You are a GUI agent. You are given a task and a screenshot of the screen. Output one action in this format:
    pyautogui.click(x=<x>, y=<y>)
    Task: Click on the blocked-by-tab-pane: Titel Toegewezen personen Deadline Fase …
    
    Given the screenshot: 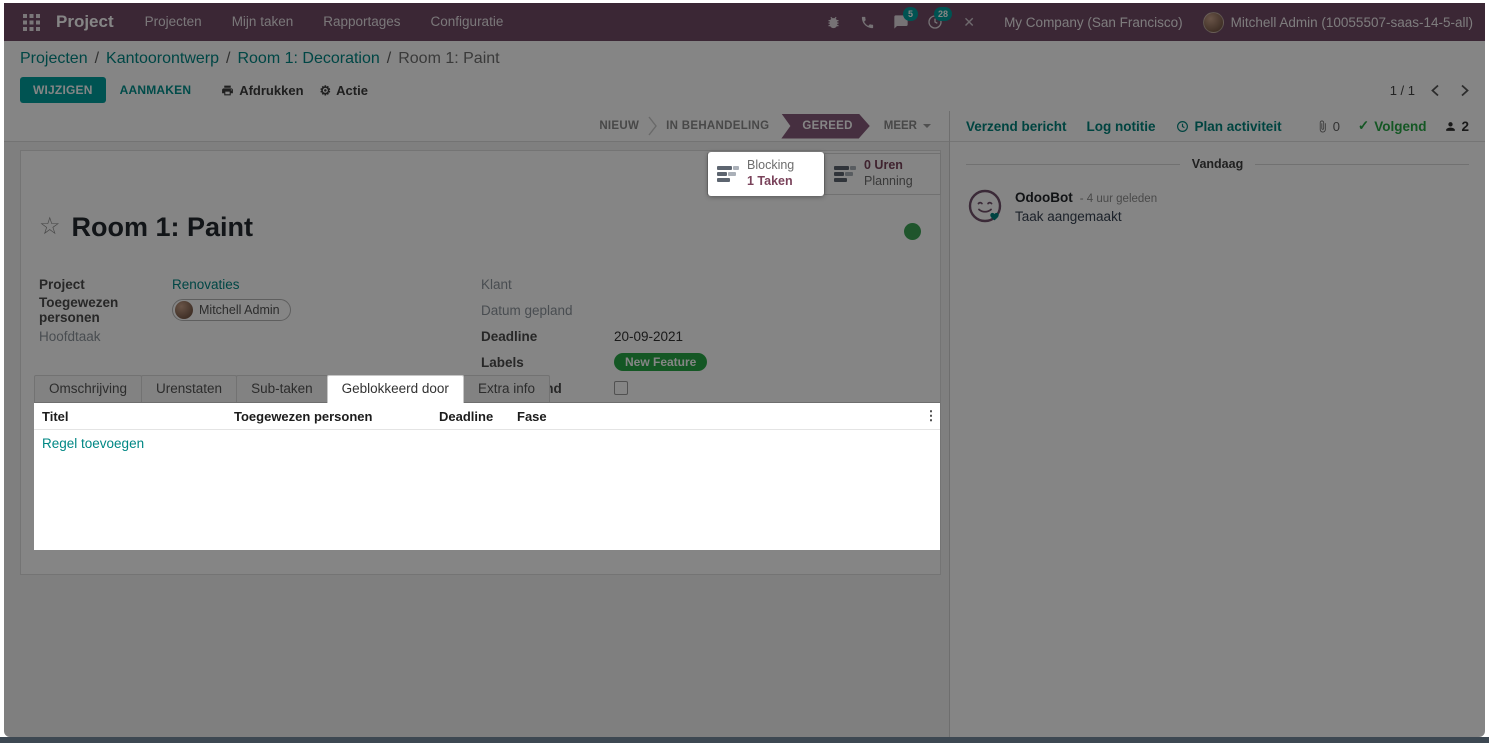 What is the action you would take?
    pyautogui.click(x=487, y=476)
    